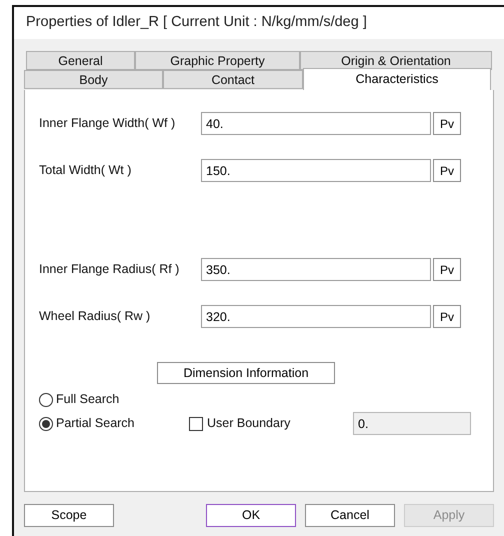 This screenshot has height=536, width=504. What do you see at coordinates (350, 515) in the screenshot?
I see `dialog-button: Cancel` at bounding box center [350, 515].